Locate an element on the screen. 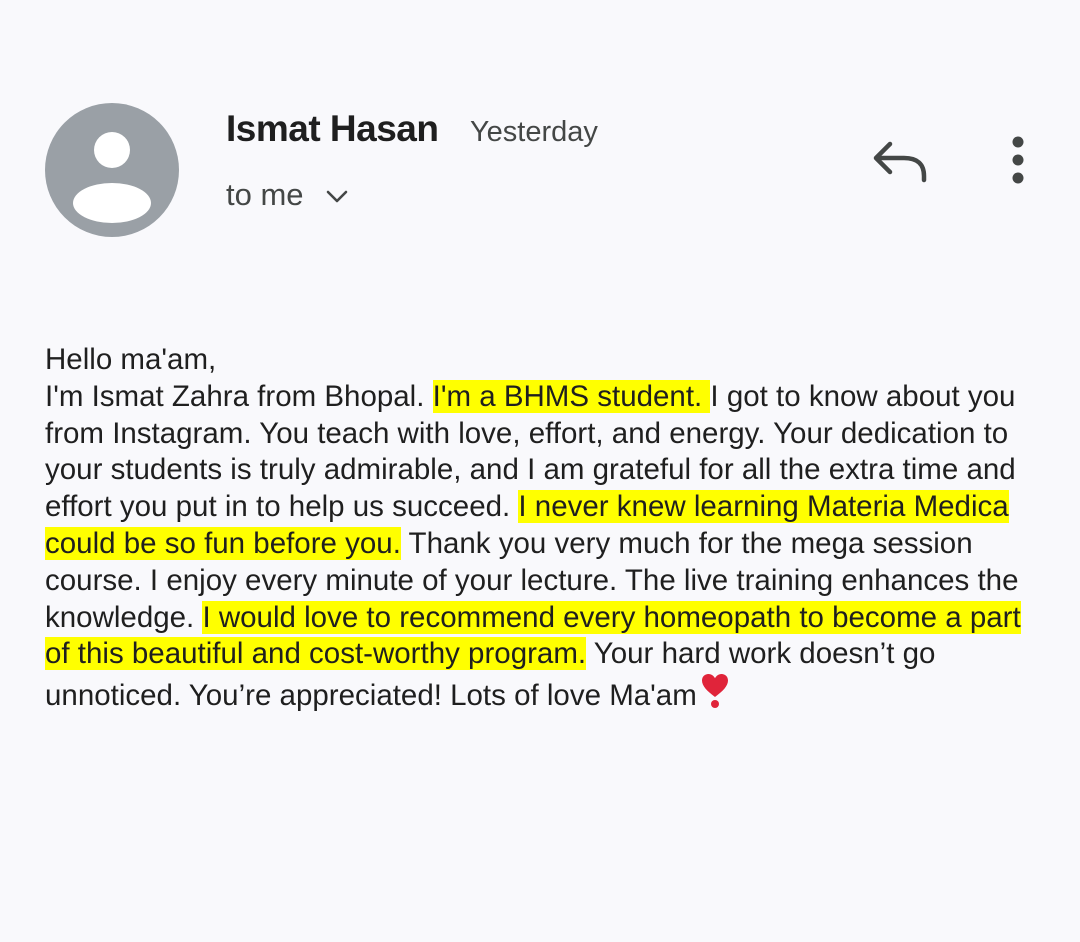 The width and height of the screenshot is (1080, 942). reply-arrow-icon is located at coordinates (900, 162).